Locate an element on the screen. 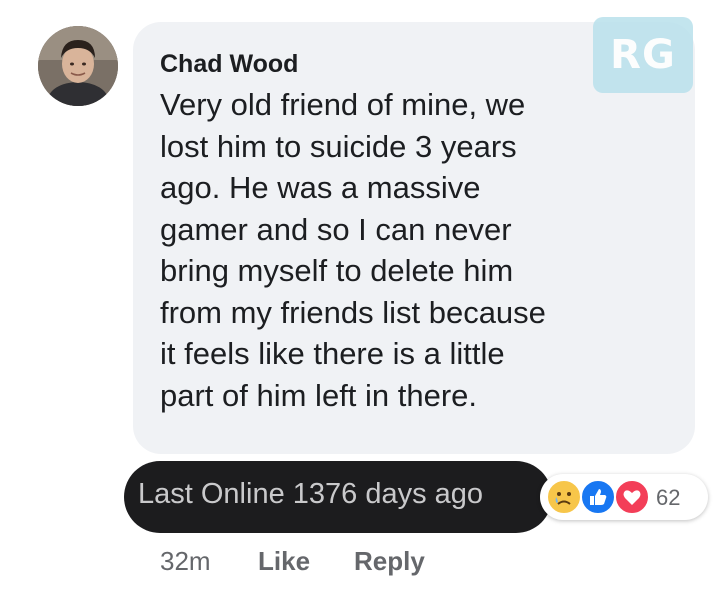 The image size is (720, 593). love-icon is located at coordinates (632, 497).